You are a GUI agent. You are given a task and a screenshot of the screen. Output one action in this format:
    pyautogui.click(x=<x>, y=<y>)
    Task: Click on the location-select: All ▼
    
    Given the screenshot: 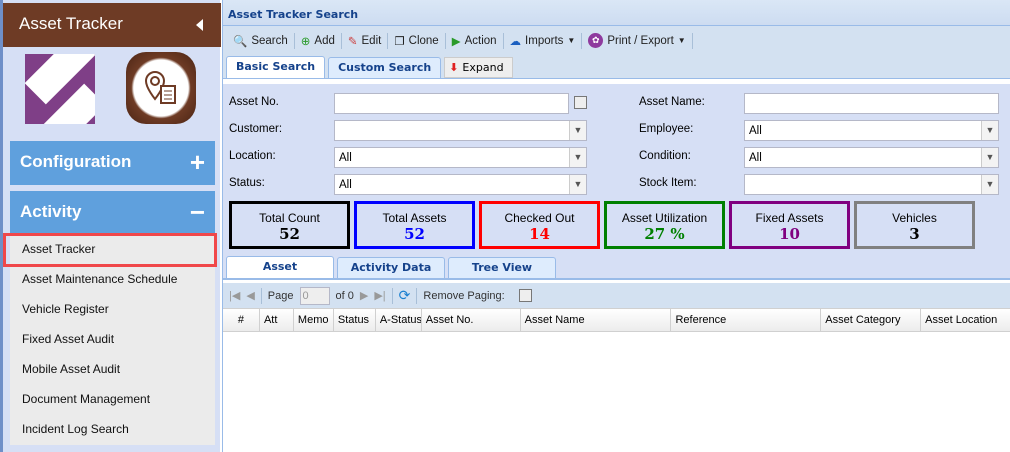 What is the action you would take?
    pyautogui.click(x=460, y=157)
    